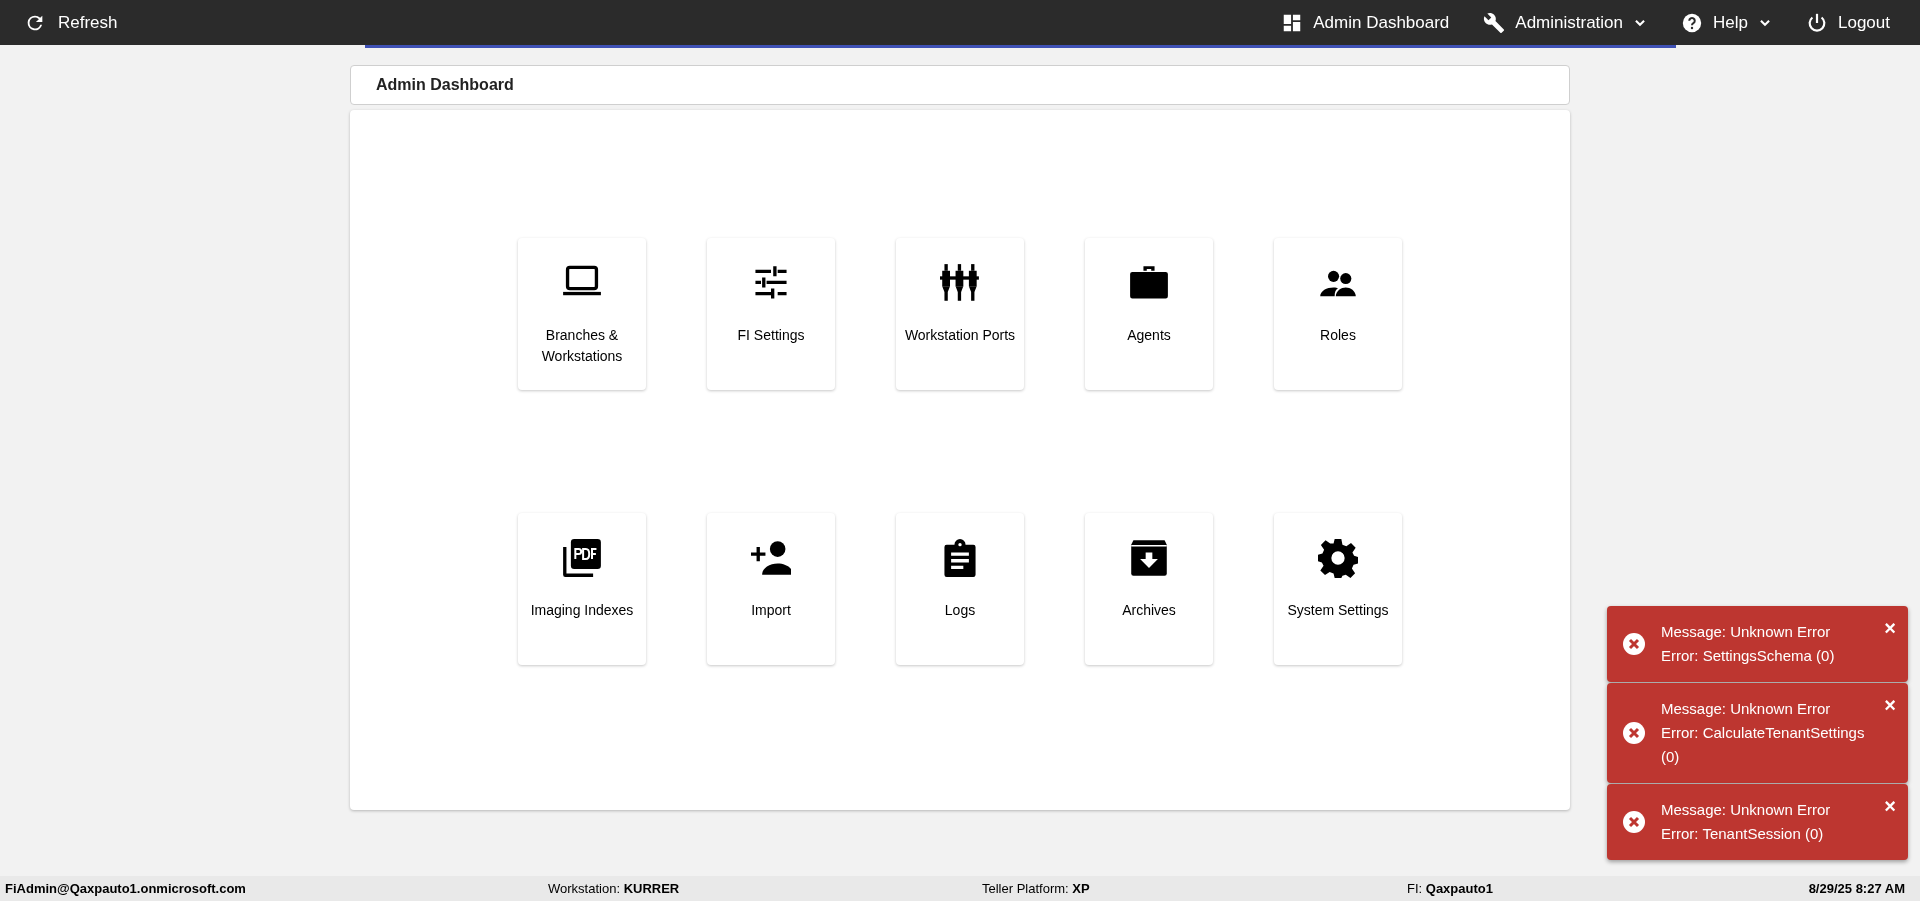 The width and height of the screenshot is (1920, 901). I want to click on dashboard-tile: System Settings, so click(1338, 589).